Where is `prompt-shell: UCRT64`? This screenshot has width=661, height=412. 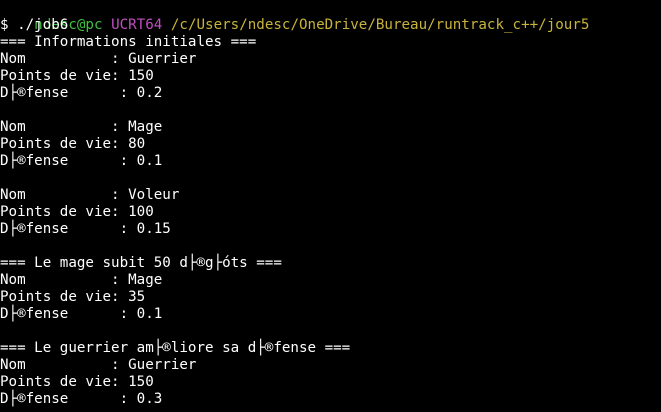
prompt-shell: UCRT64 is located at coordinates (137, 25).